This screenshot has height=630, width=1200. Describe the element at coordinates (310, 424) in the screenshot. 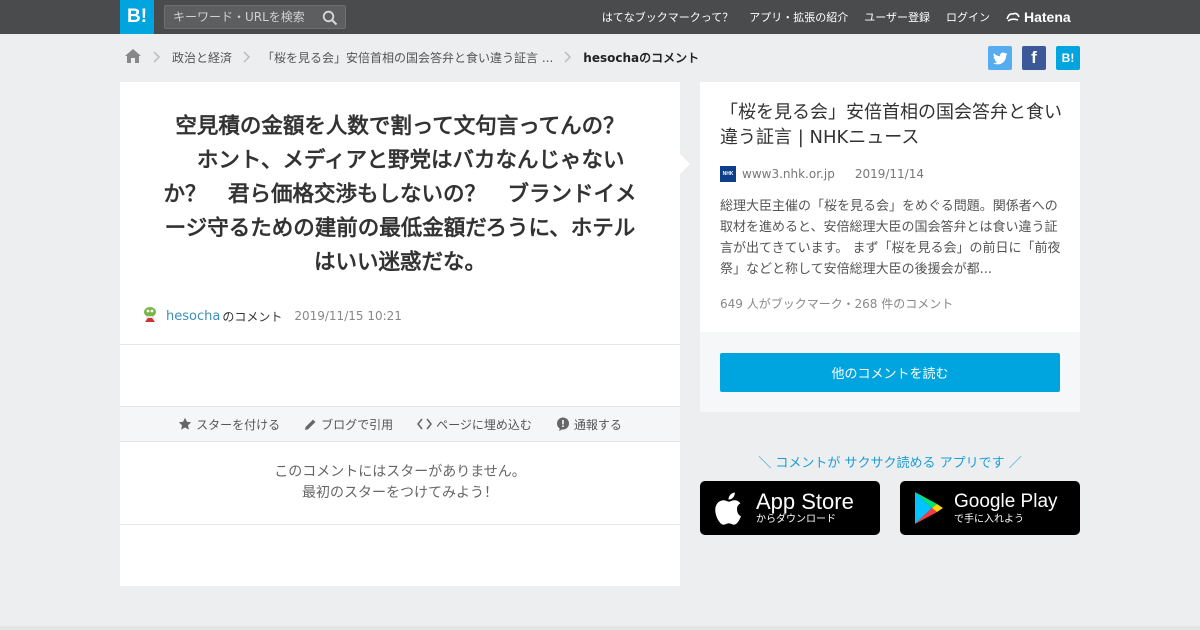

I see `pencil-icon` at that location.